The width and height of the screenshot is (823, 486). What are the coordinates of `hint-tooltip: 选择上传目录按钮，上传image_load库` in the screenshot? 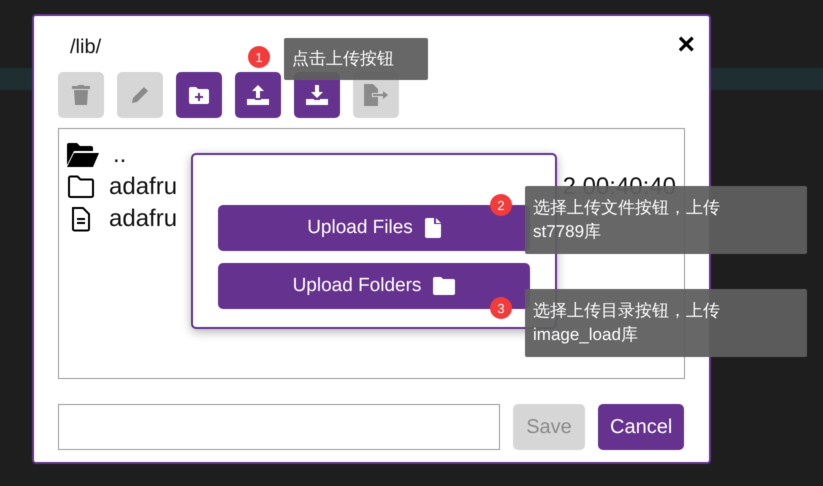 It's located at (666, 323).